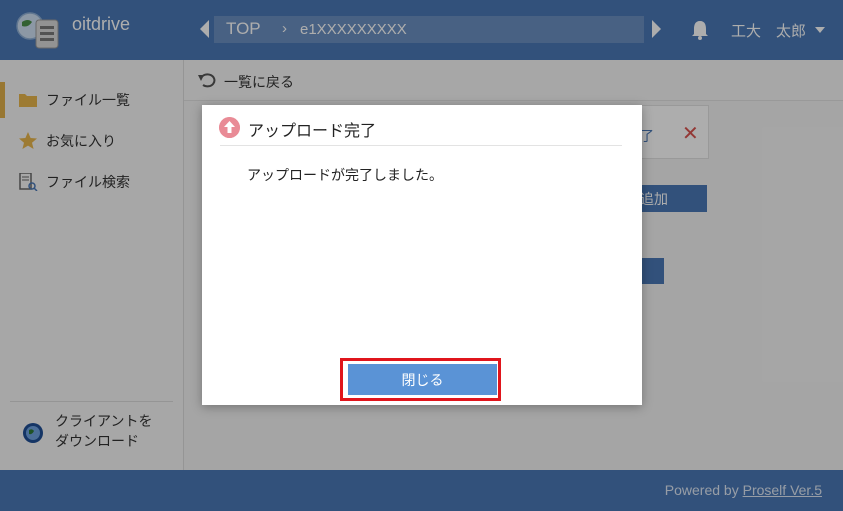  Describe the element at coordinates (421, 145) in the screenshot. I see `dialog-divider` at that location.